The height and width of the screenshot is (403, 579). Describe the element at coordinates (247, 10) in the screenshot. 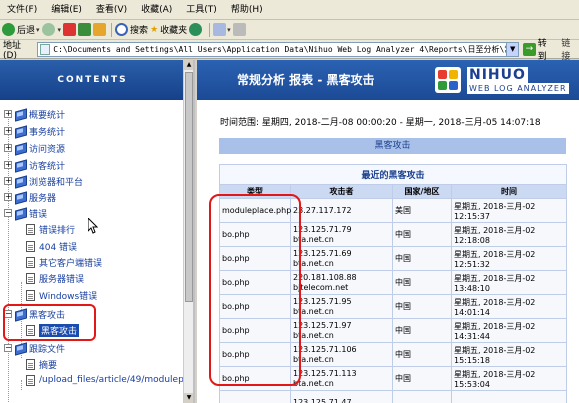

I see `menu-help: 帮助(H)` at that location.